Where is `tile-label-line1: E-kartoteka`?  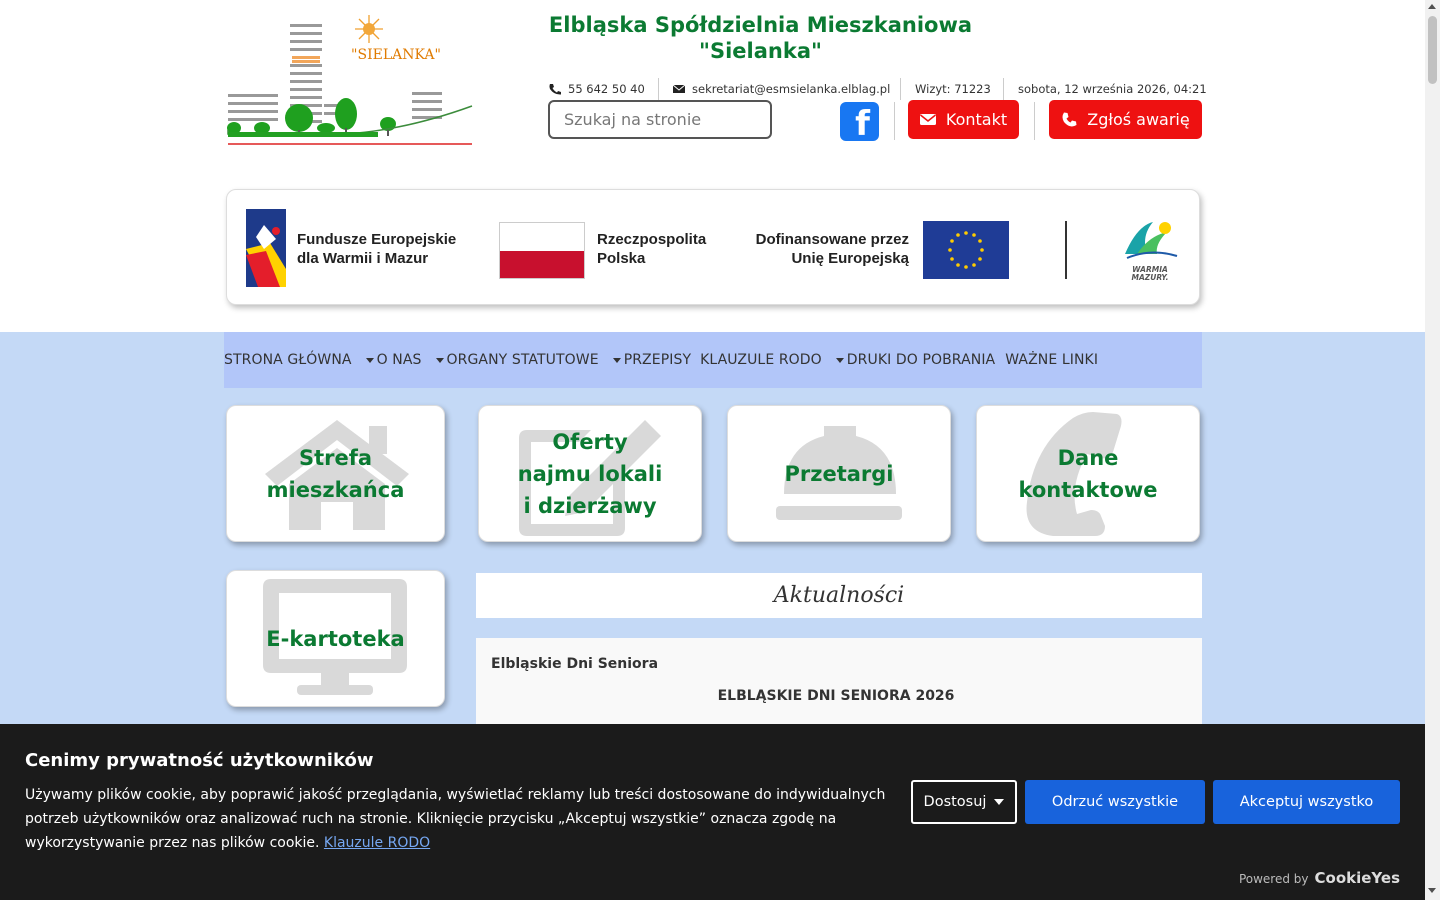 tile-label-line1: E-kartoteka is located at coordinates (335, 638).